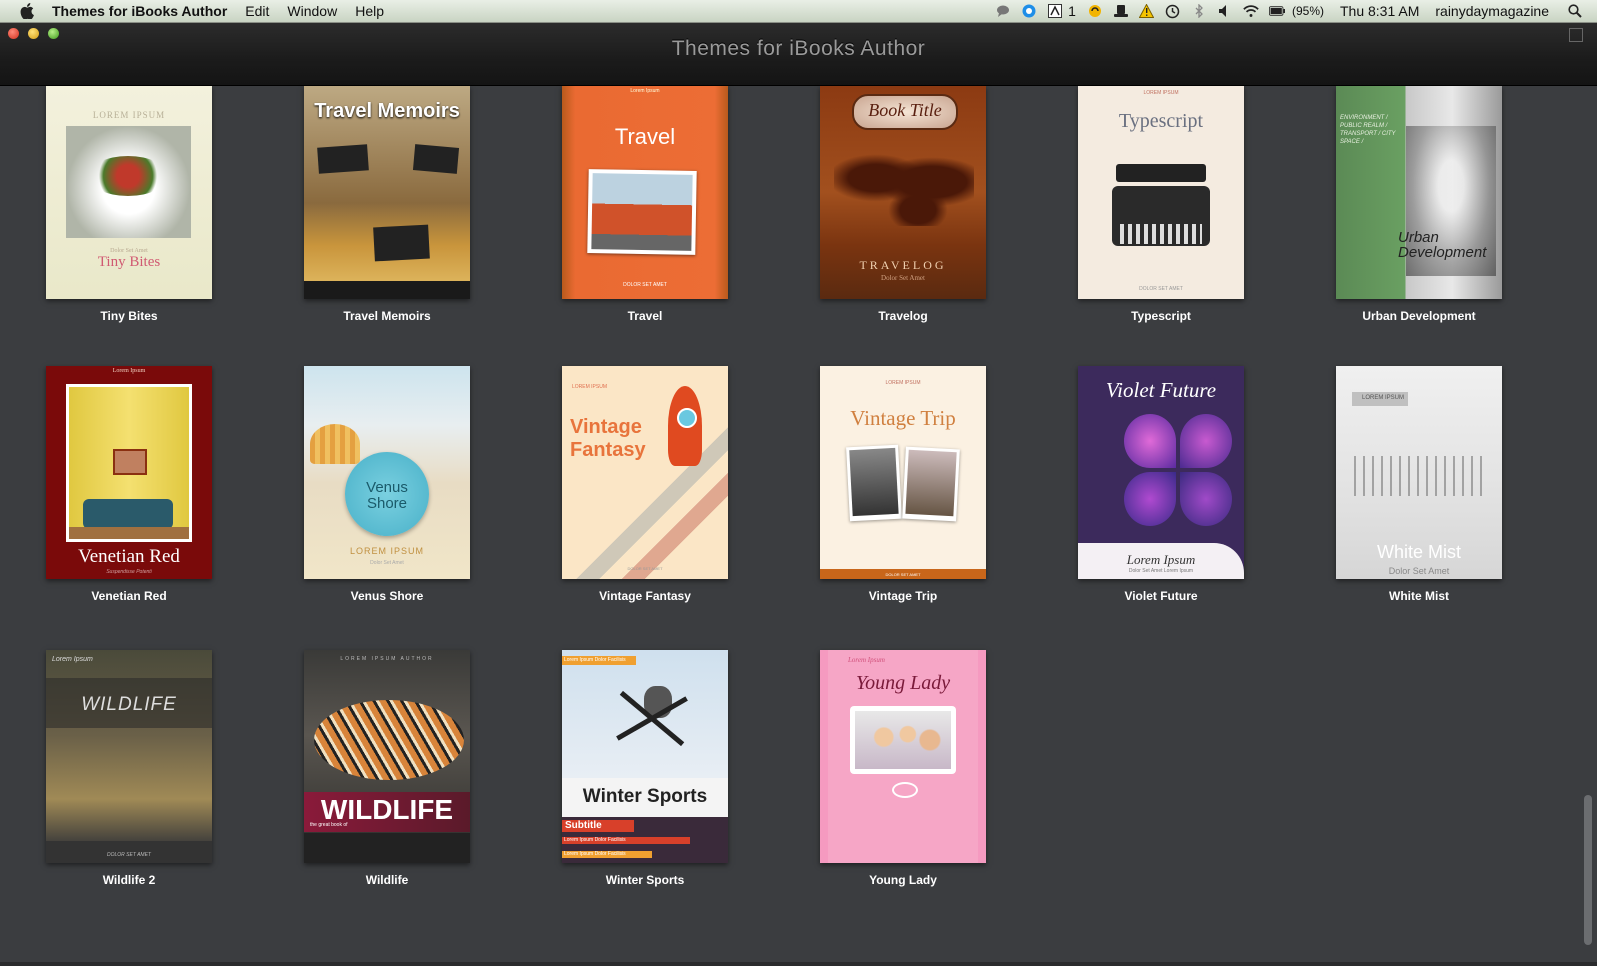 The width and height of the screenshot is (1597, 966). I want to click on apple-menu-icon, so click(27, 11).